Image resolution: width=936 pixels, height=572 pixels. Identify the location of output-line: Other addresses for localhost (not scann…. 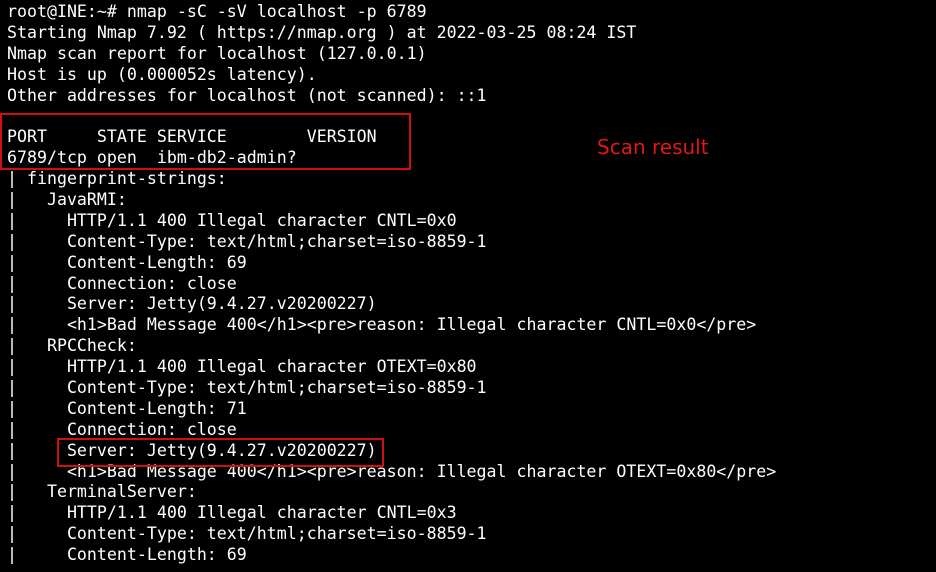
(247, 95).